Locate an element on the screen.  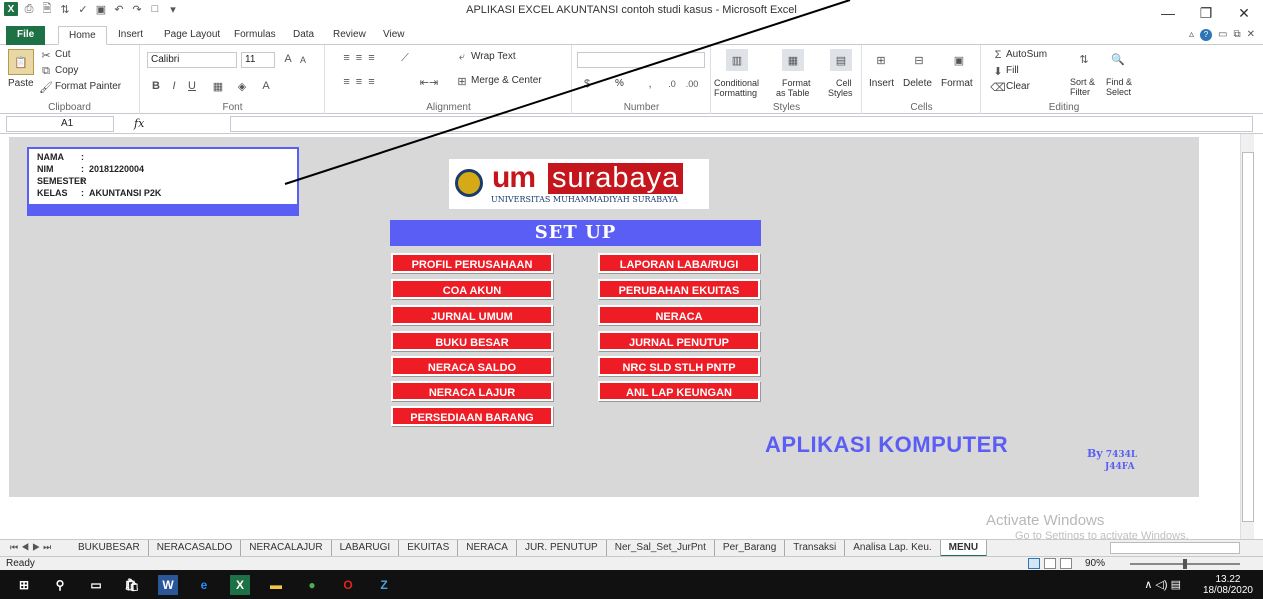
tab-page-layout: Page Layout is located at coordinates (192, 35).